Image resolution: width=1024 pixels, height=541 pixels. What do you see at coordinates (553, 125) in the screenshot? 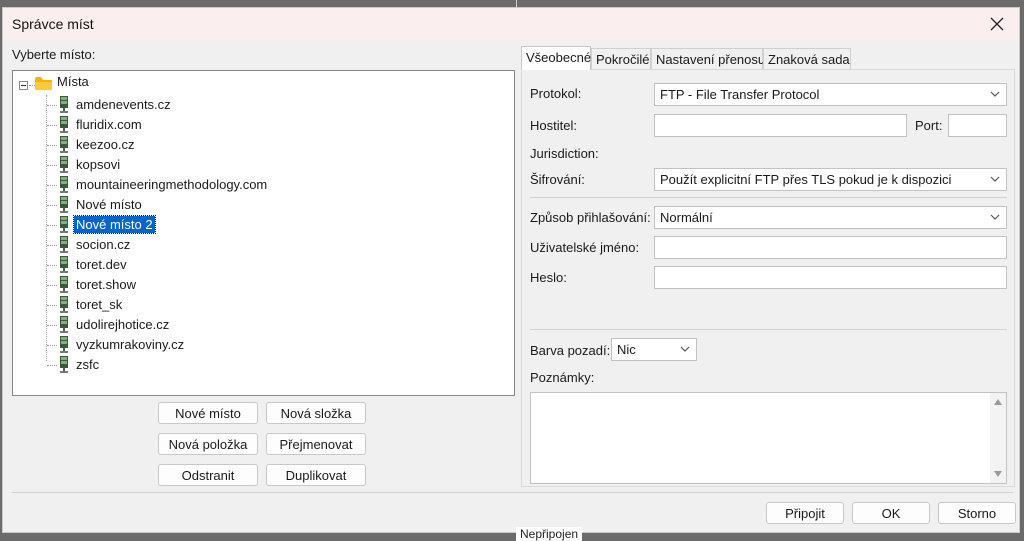
I see `host-label: Hostitel:` at bounding box center [553, 125].